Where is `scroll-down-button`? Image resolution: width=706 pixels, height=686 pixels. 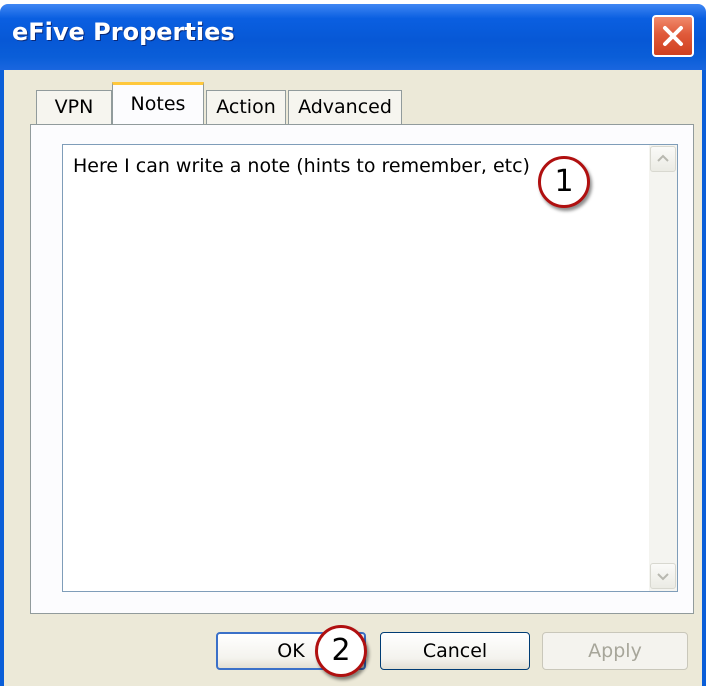
scroll-down-button is located at coordinates (663, 576).